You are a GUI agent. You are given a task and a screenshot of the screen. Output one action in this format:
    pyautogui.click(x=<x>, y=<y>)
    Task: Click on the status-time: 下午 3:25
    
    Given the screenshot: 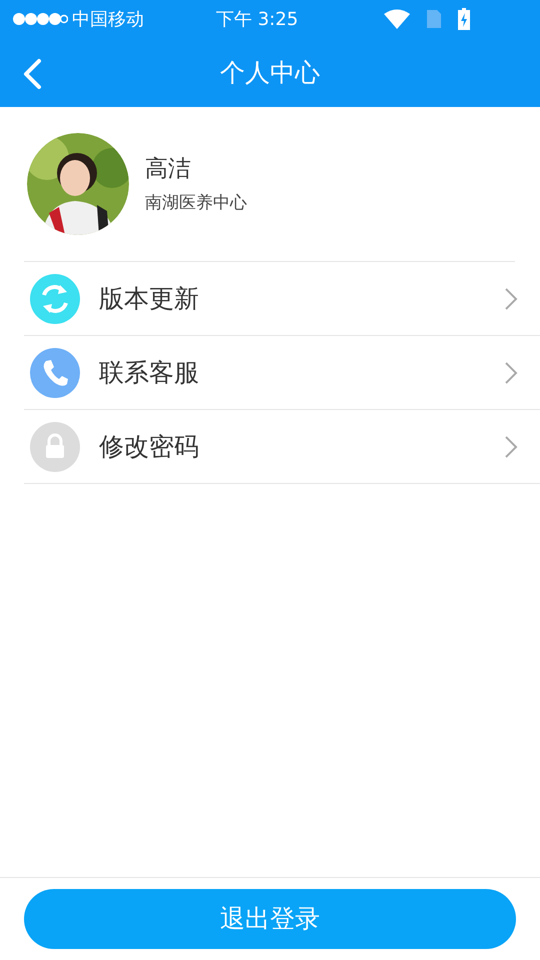 What is the action you would take?
    pyautogui.click(x=256, y=20)
    